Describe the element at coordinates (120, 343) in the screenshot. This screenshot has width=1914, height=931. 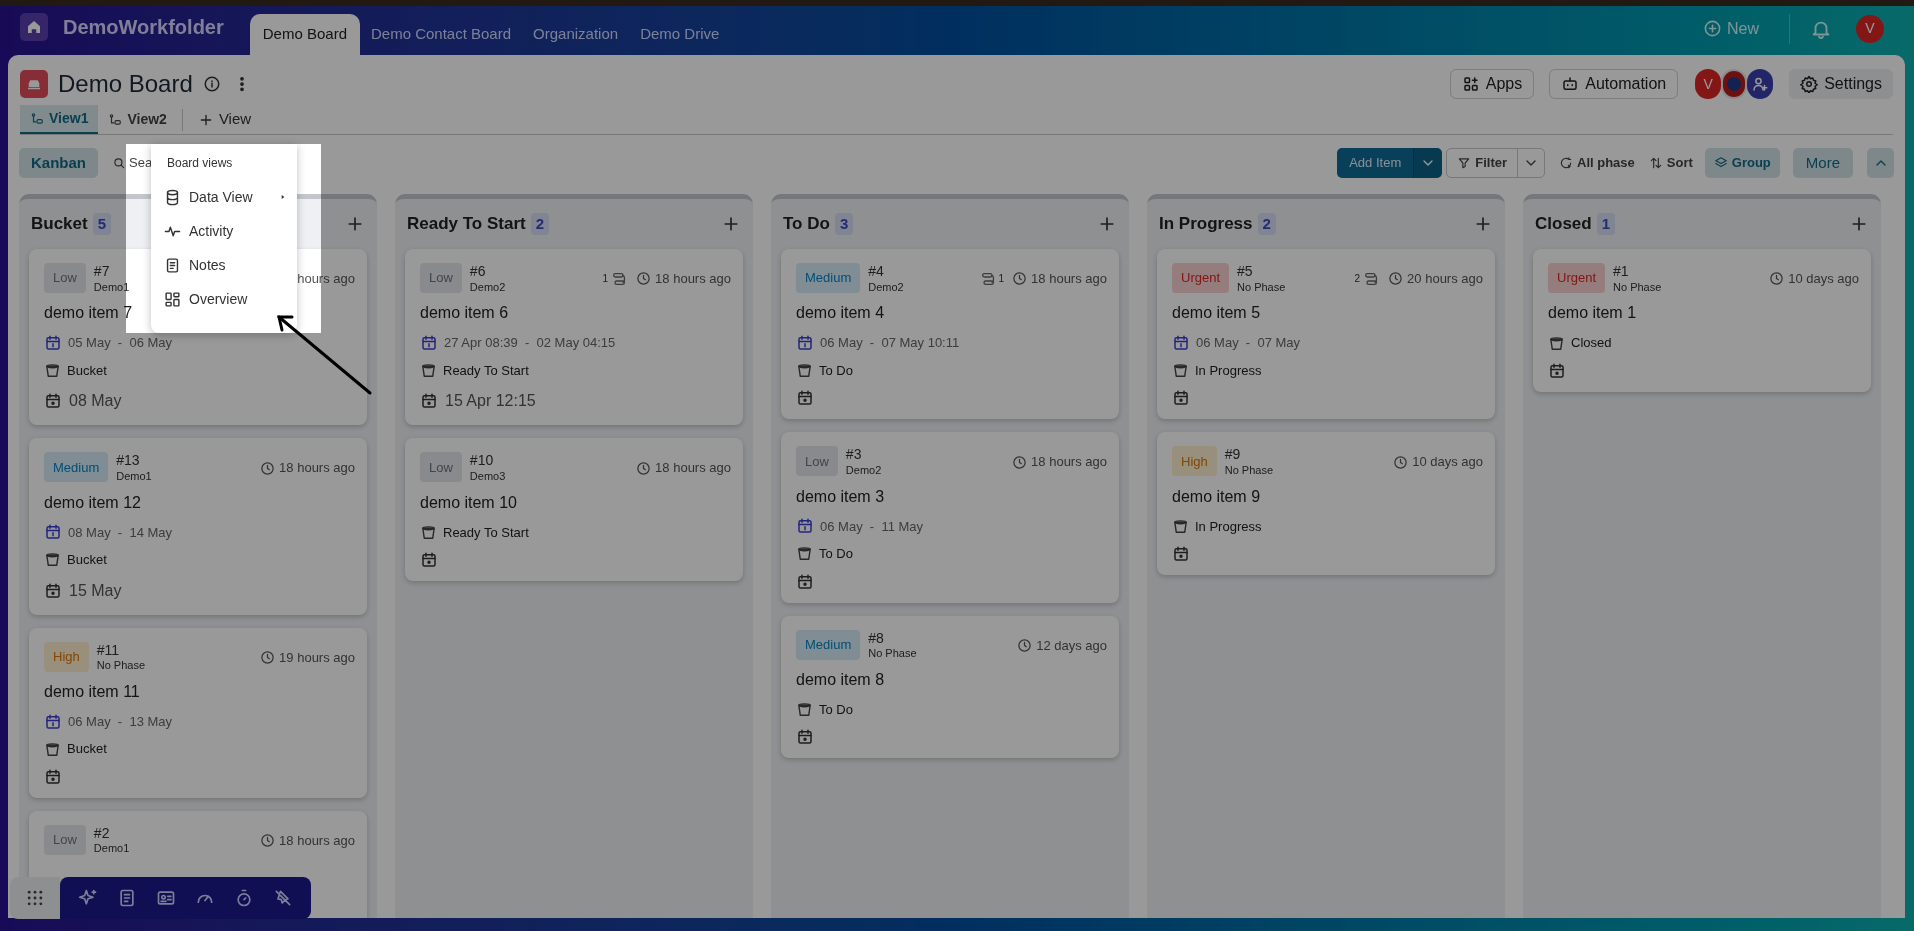
I see `date-range: 05 May - 06 May` at that location.